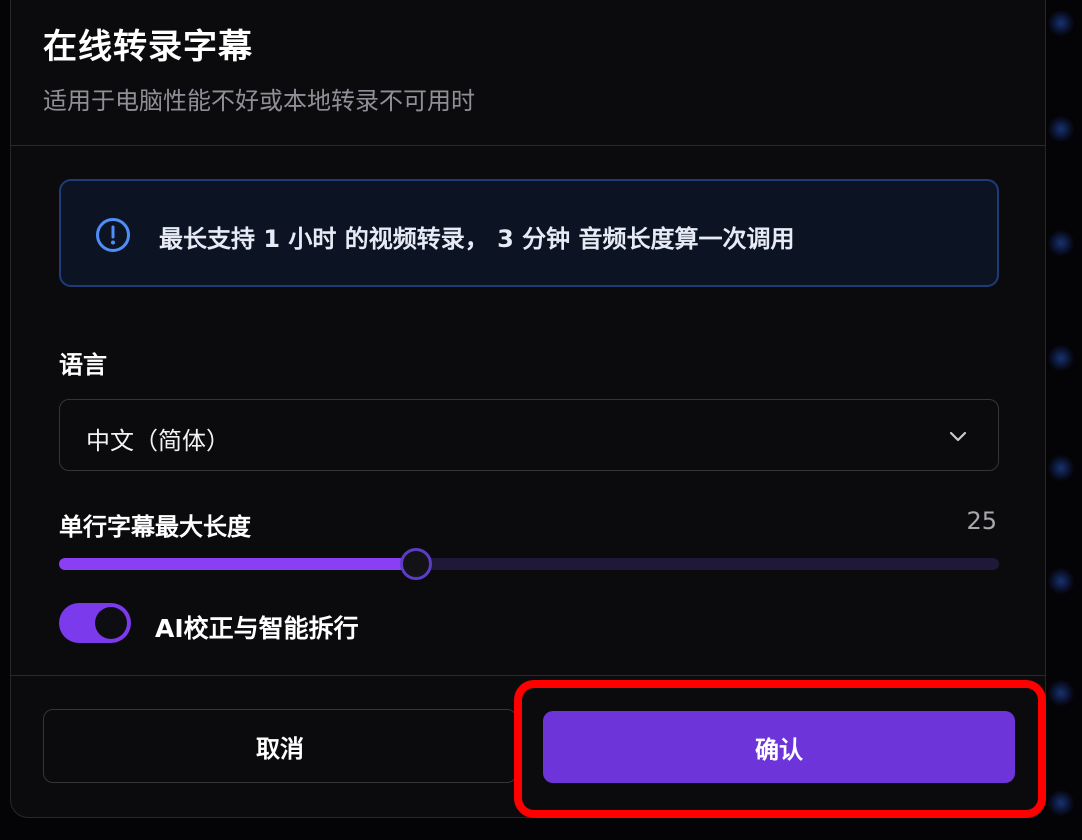 This screenshot has width=1082, height=840. Describe the element at coordinates (111, 623) in the screenshot. I see `toggle-knob` at that location.